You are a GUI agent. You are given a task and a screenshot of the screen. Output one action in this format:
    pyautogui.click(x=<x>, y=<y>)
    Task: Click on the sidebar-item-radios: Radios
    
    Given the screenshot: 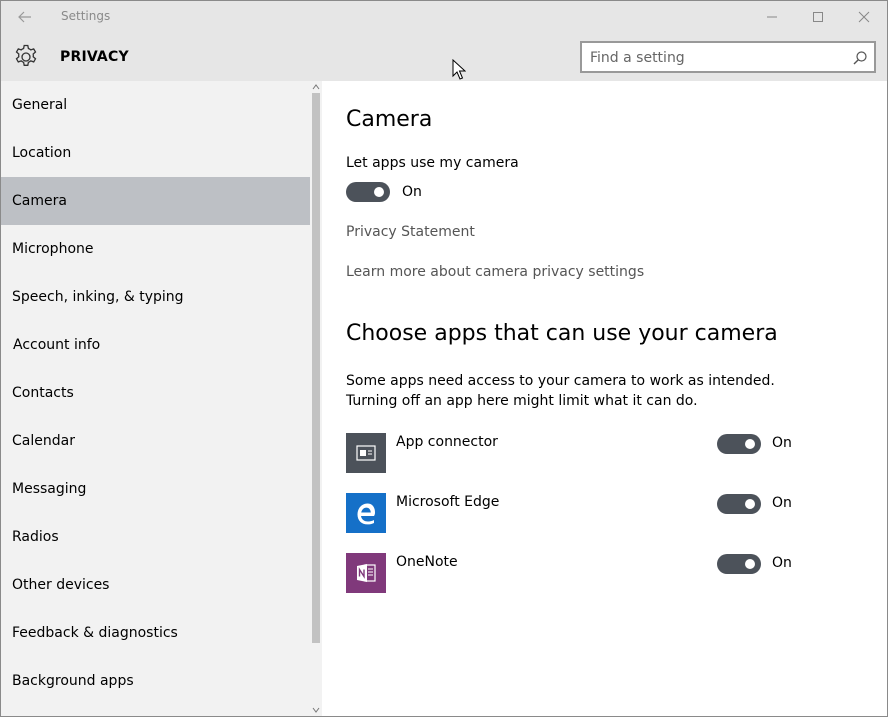 What is the action you would take?
    pyautogui.click(x=155, y=537)
    